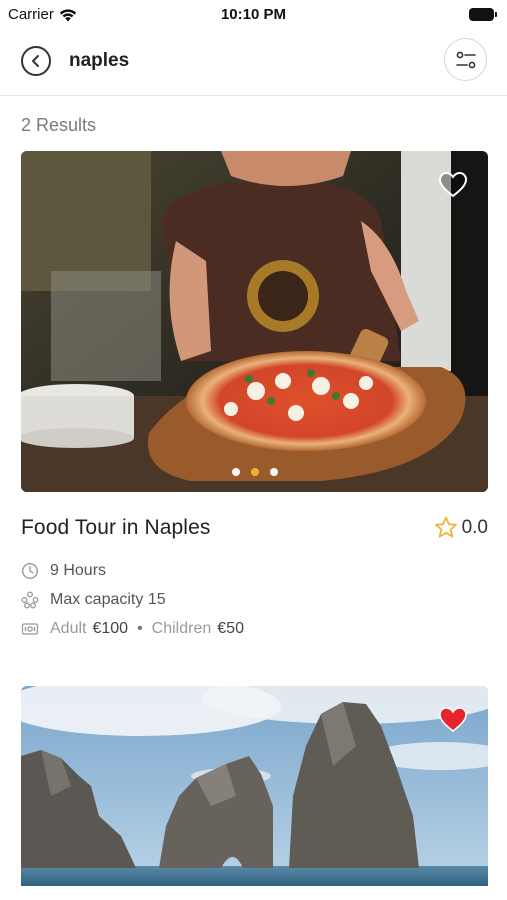 This screenshot has width=507, height=900. Describe the element at coordinates (30, 599) in the screenshot. I see `group-icon` at that location.